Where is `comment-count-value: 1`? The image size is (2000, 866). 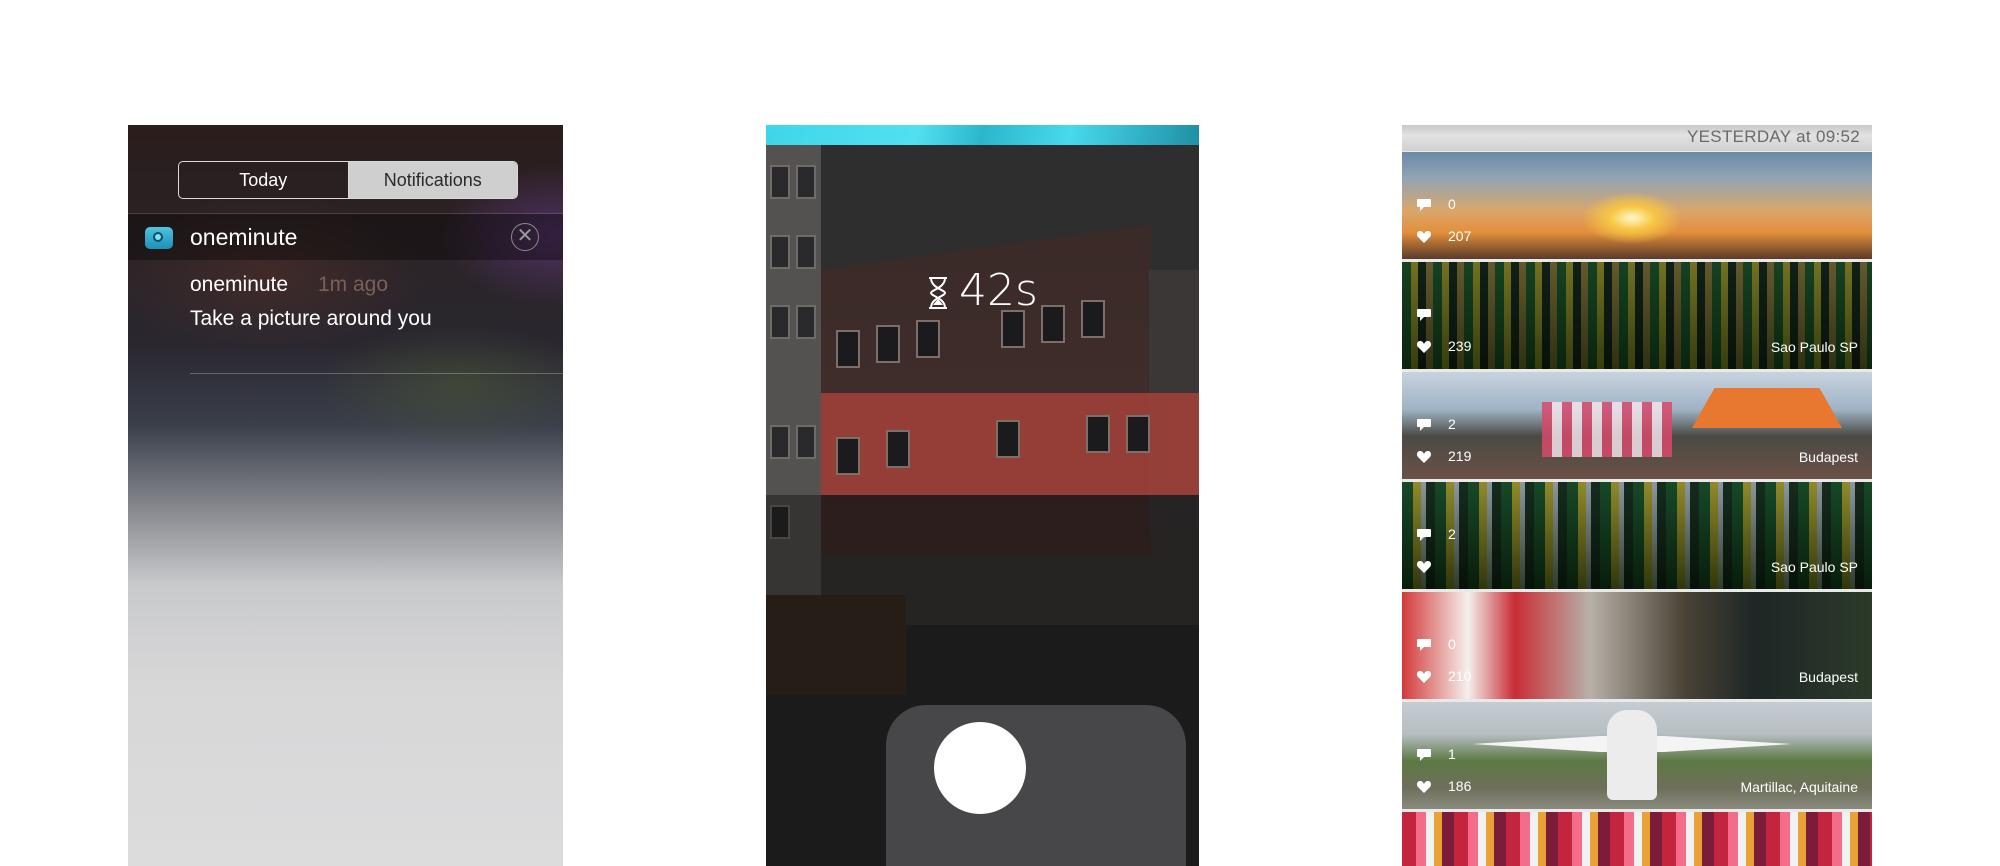 comment-count-value: 1 is located at coordinates (1452, 754).